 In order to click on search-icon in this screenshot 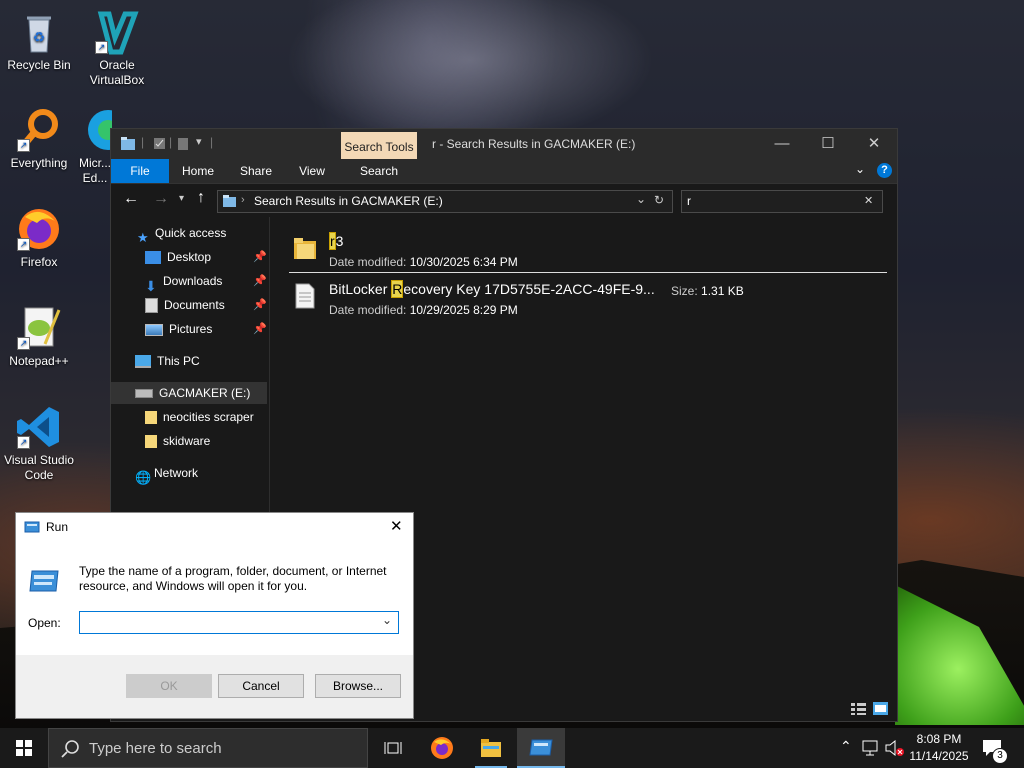, I will do `click(70, 749)`.